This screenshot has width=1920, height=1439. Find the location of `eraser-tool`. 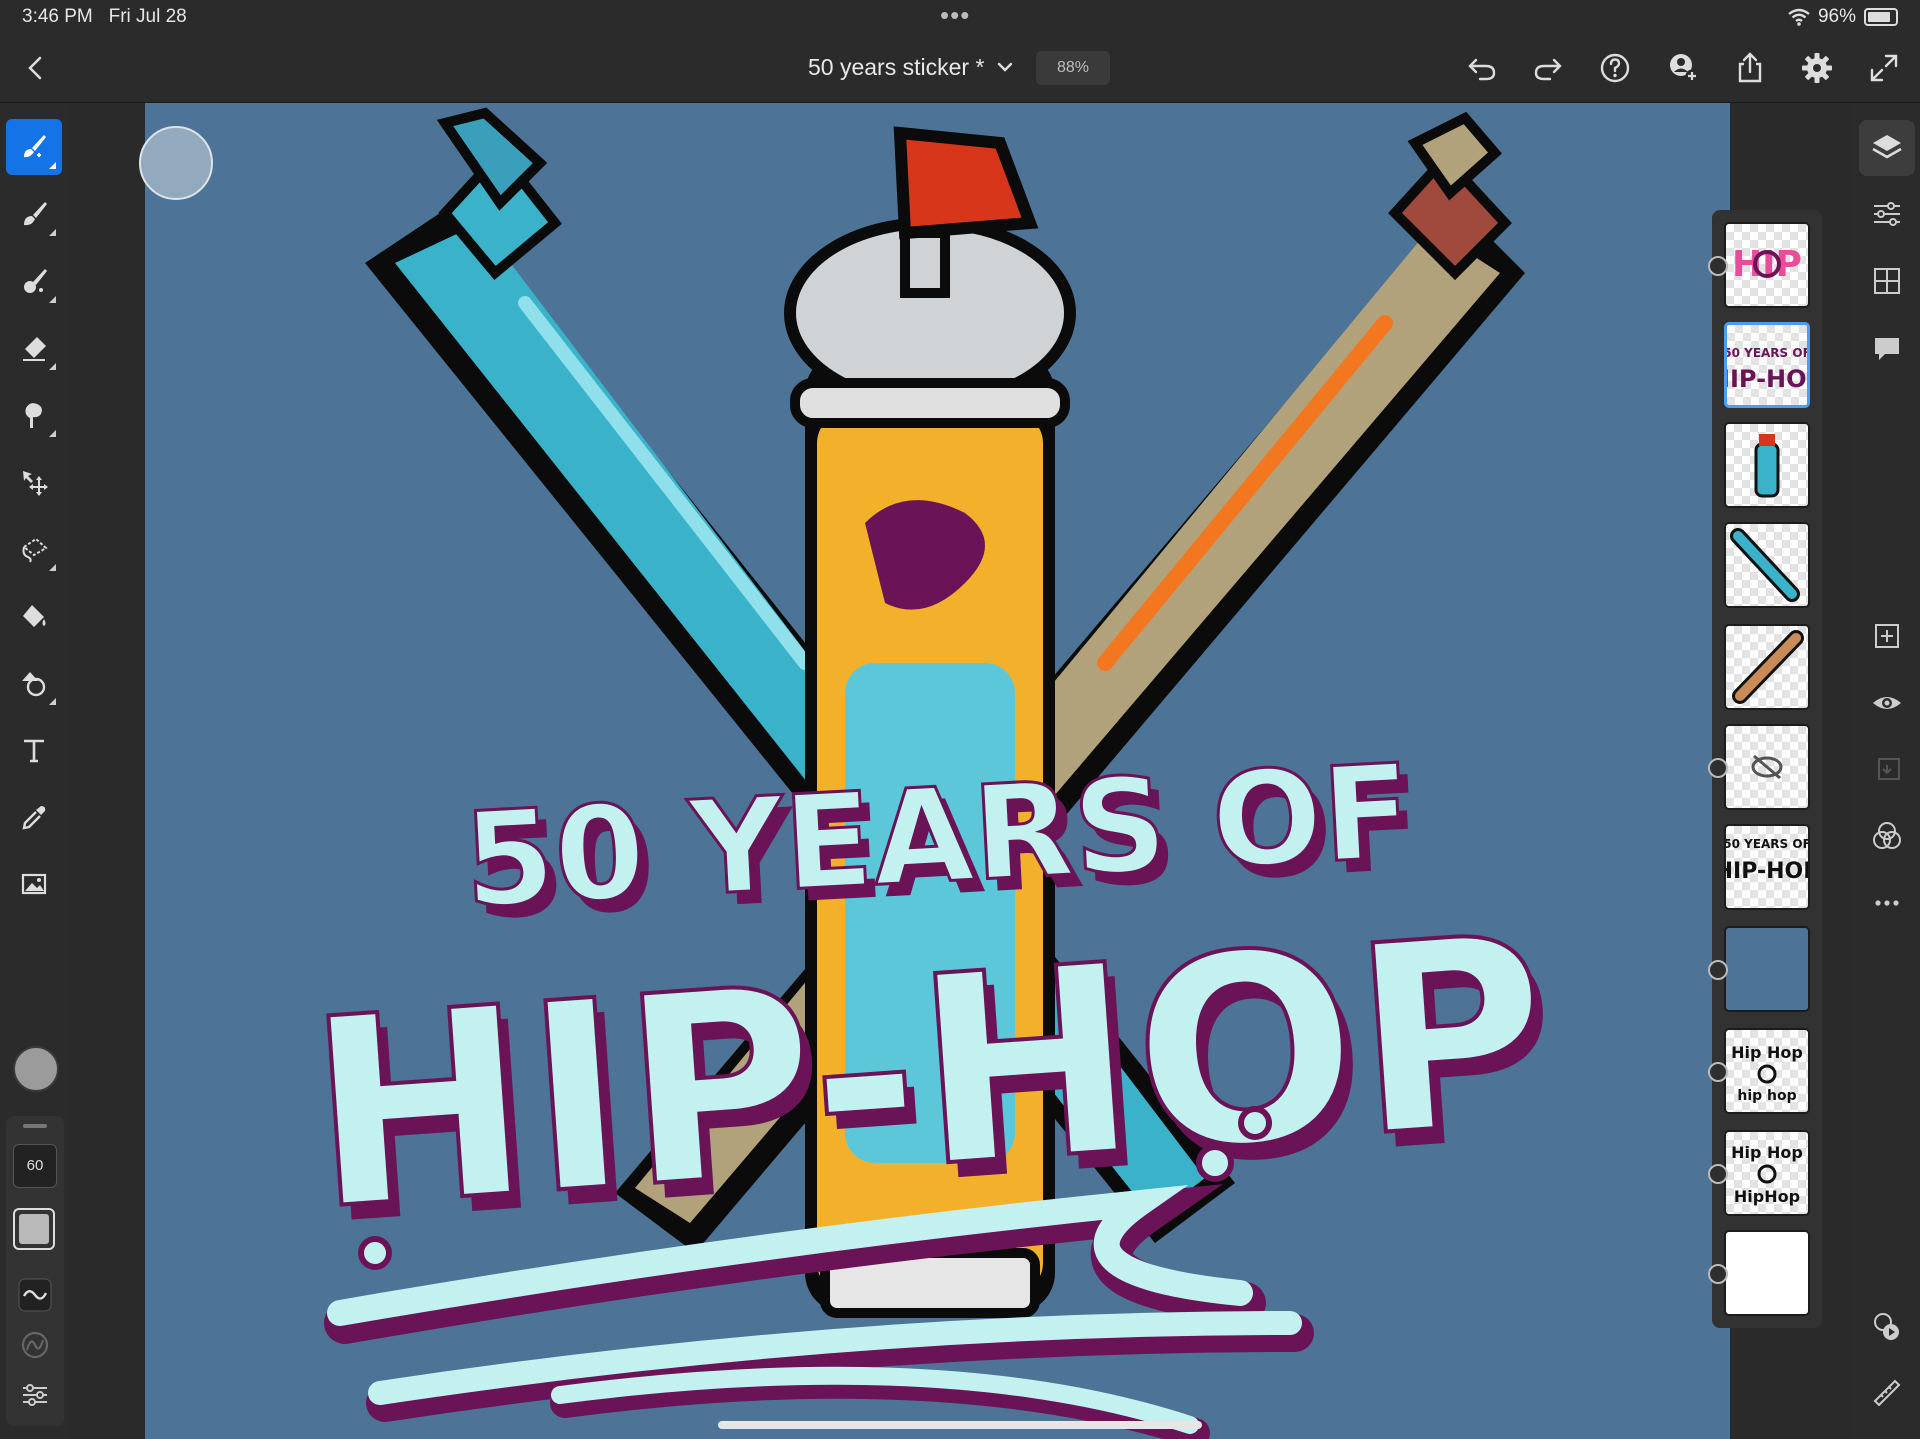

eraser-tool is located at coordinates (34, 348).